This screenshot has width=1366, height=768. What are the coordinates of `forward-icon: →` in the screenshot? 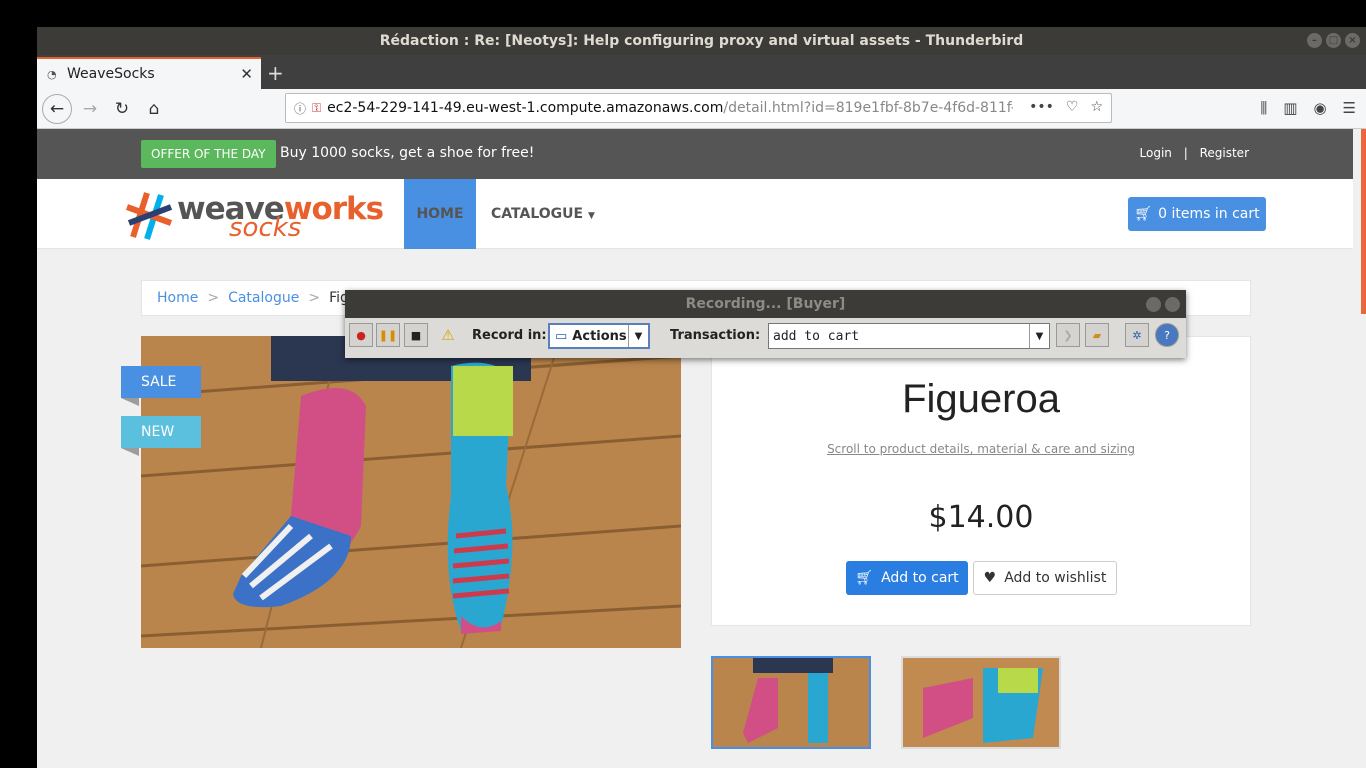 It's located at (90, 109).